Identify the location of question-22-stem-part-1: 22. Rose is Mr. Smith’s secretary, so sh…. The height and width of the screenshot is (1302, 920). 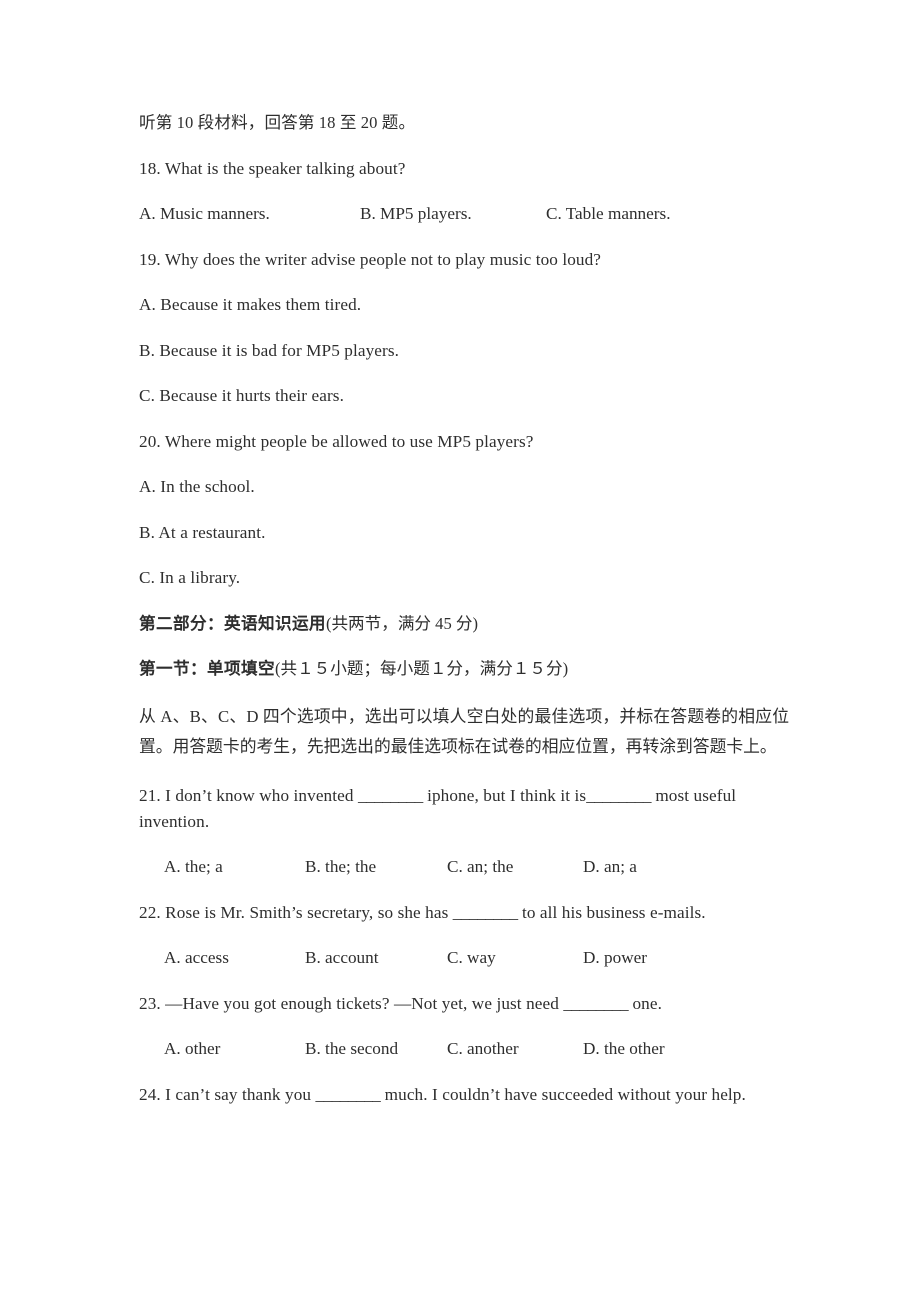
(296, 912).